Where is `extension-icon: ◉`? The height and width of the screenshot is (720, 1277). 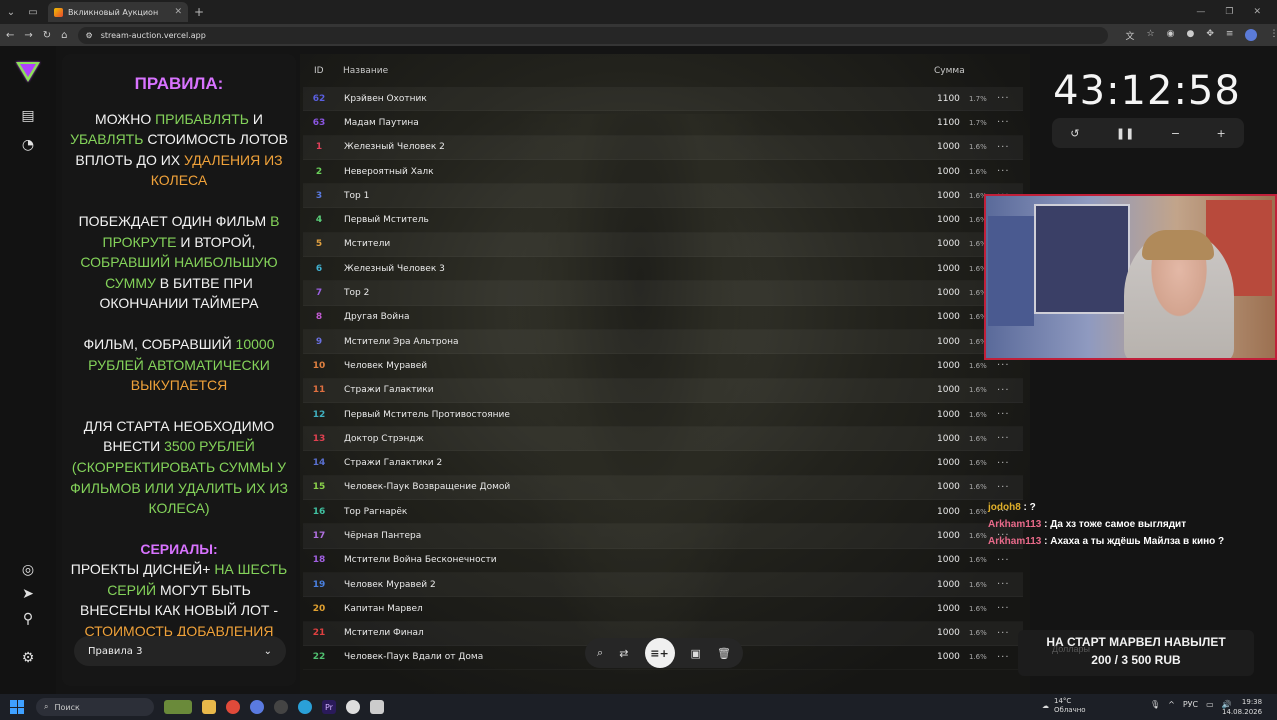
extension-icon: ◉ is located at coordinates (1171, 35).